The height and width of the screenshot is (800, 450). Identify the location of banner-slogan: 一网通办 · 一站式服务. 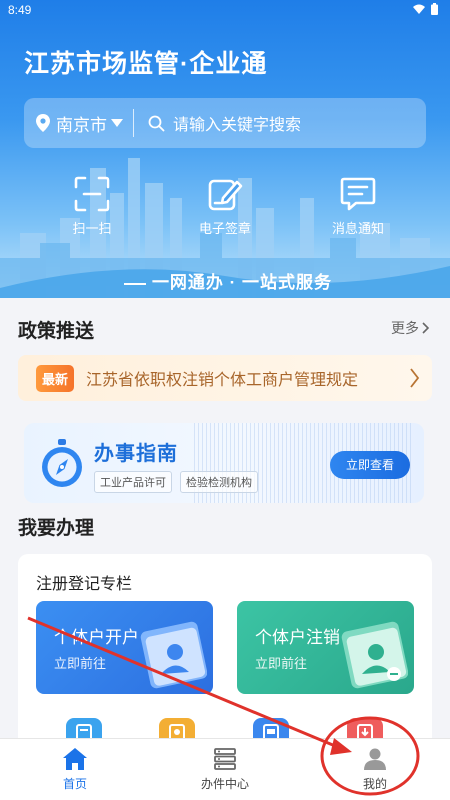
(225, 280).